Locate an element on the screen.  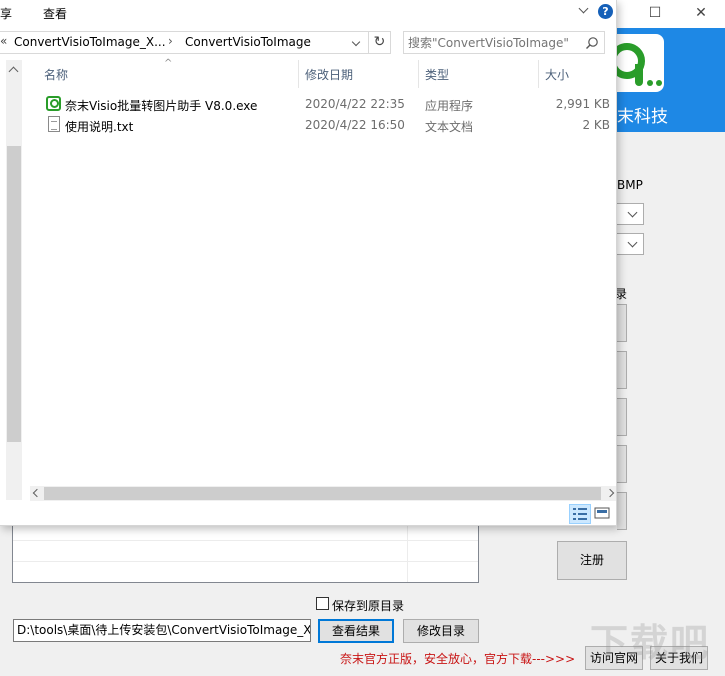
status-bar is located at coordinates (308, 513).